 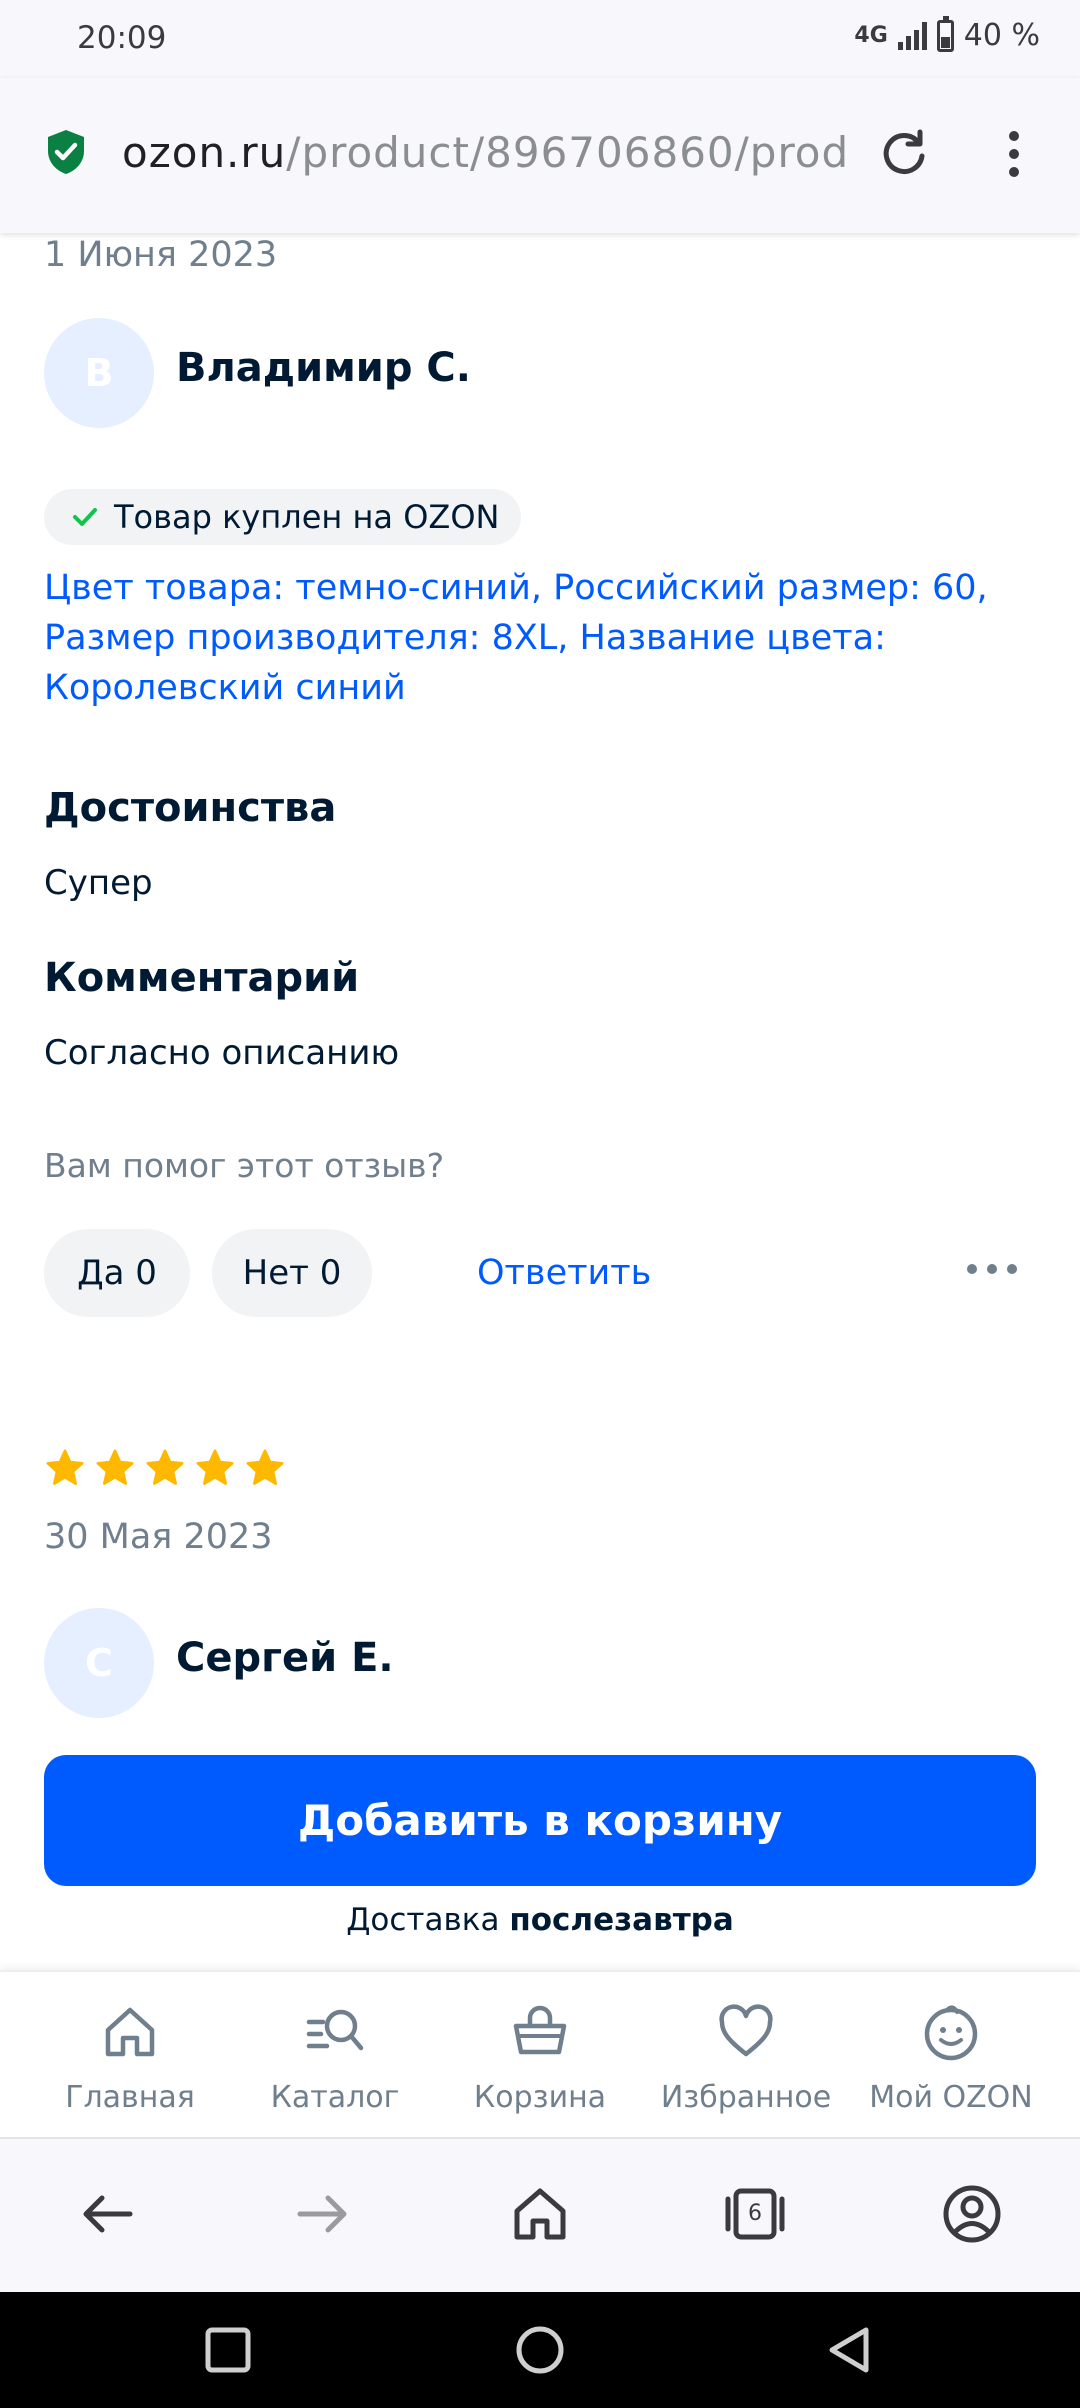 I want to click on avatar: В, so click(x=99, y=373).